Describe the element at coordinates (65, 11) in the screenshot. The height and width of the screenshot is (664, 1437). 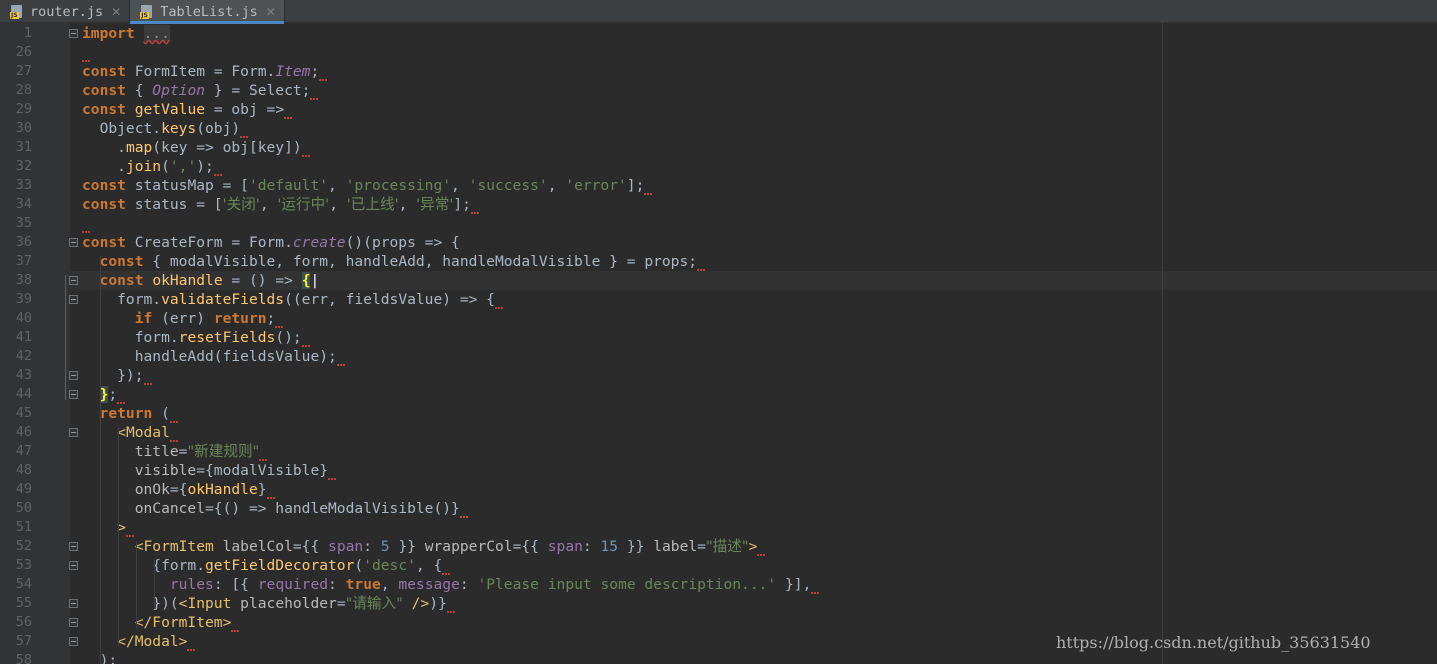
I see `tab-router-js: JS router.js ✕` at that location.